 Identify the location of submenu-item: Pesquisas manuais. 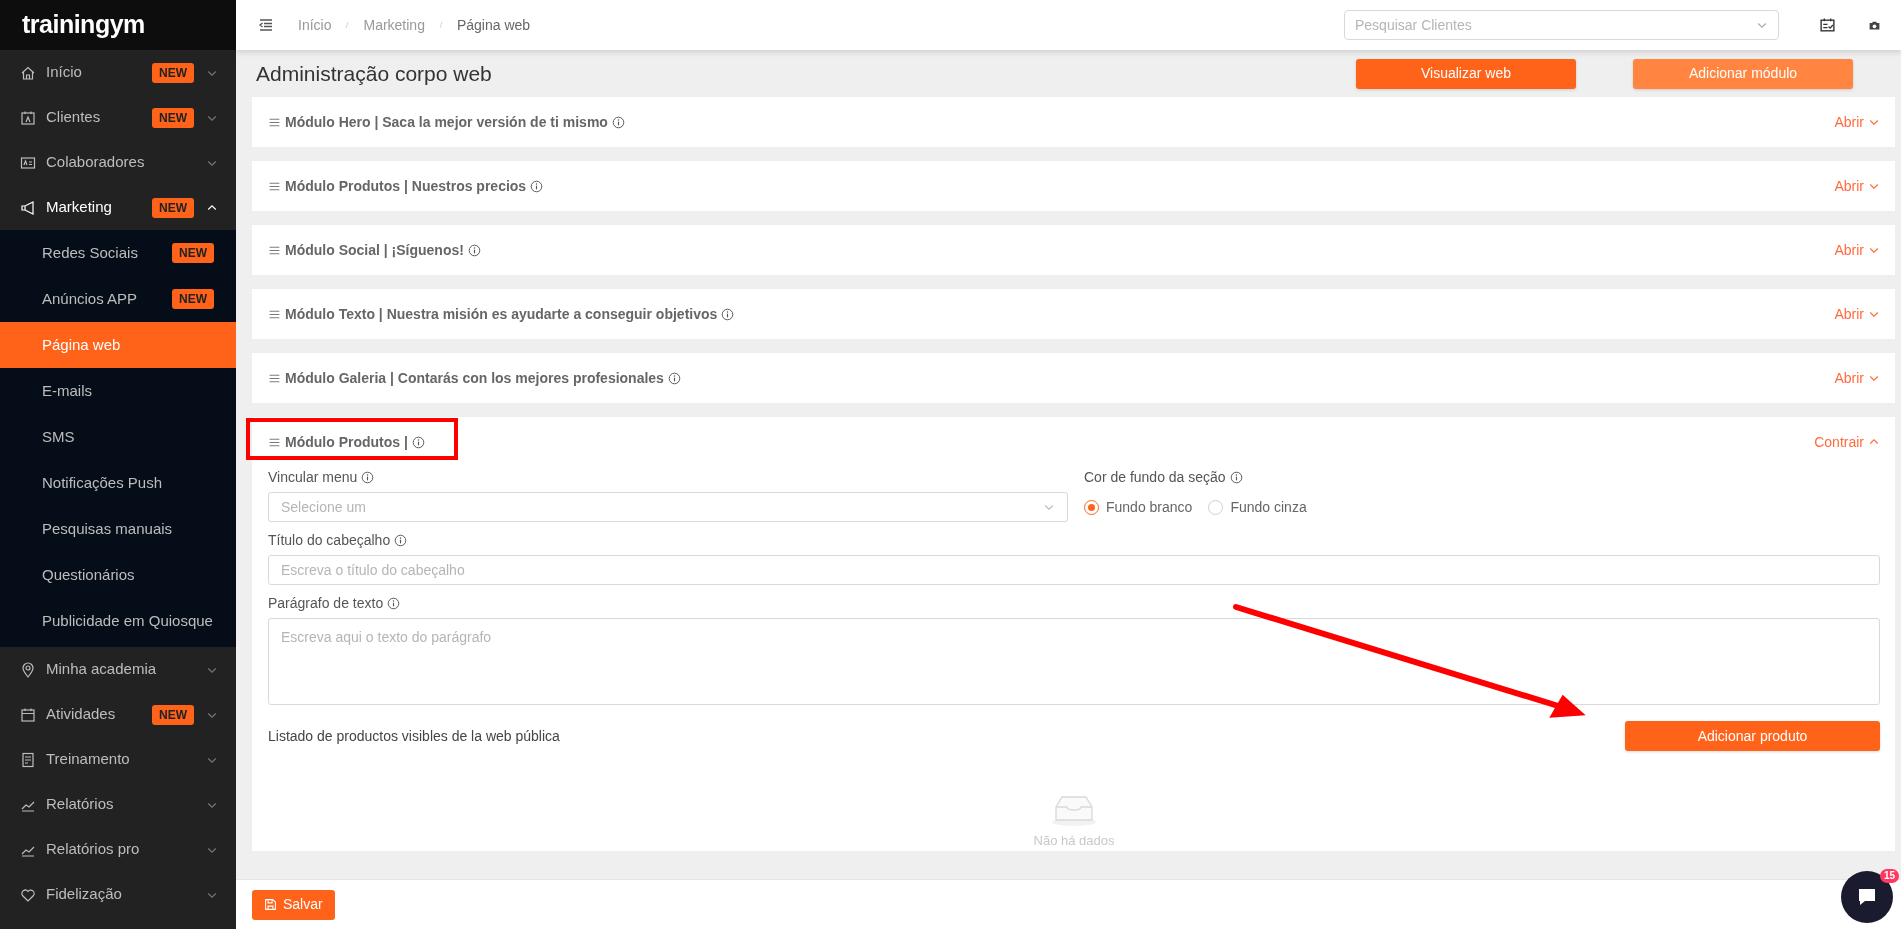
(118, 529).